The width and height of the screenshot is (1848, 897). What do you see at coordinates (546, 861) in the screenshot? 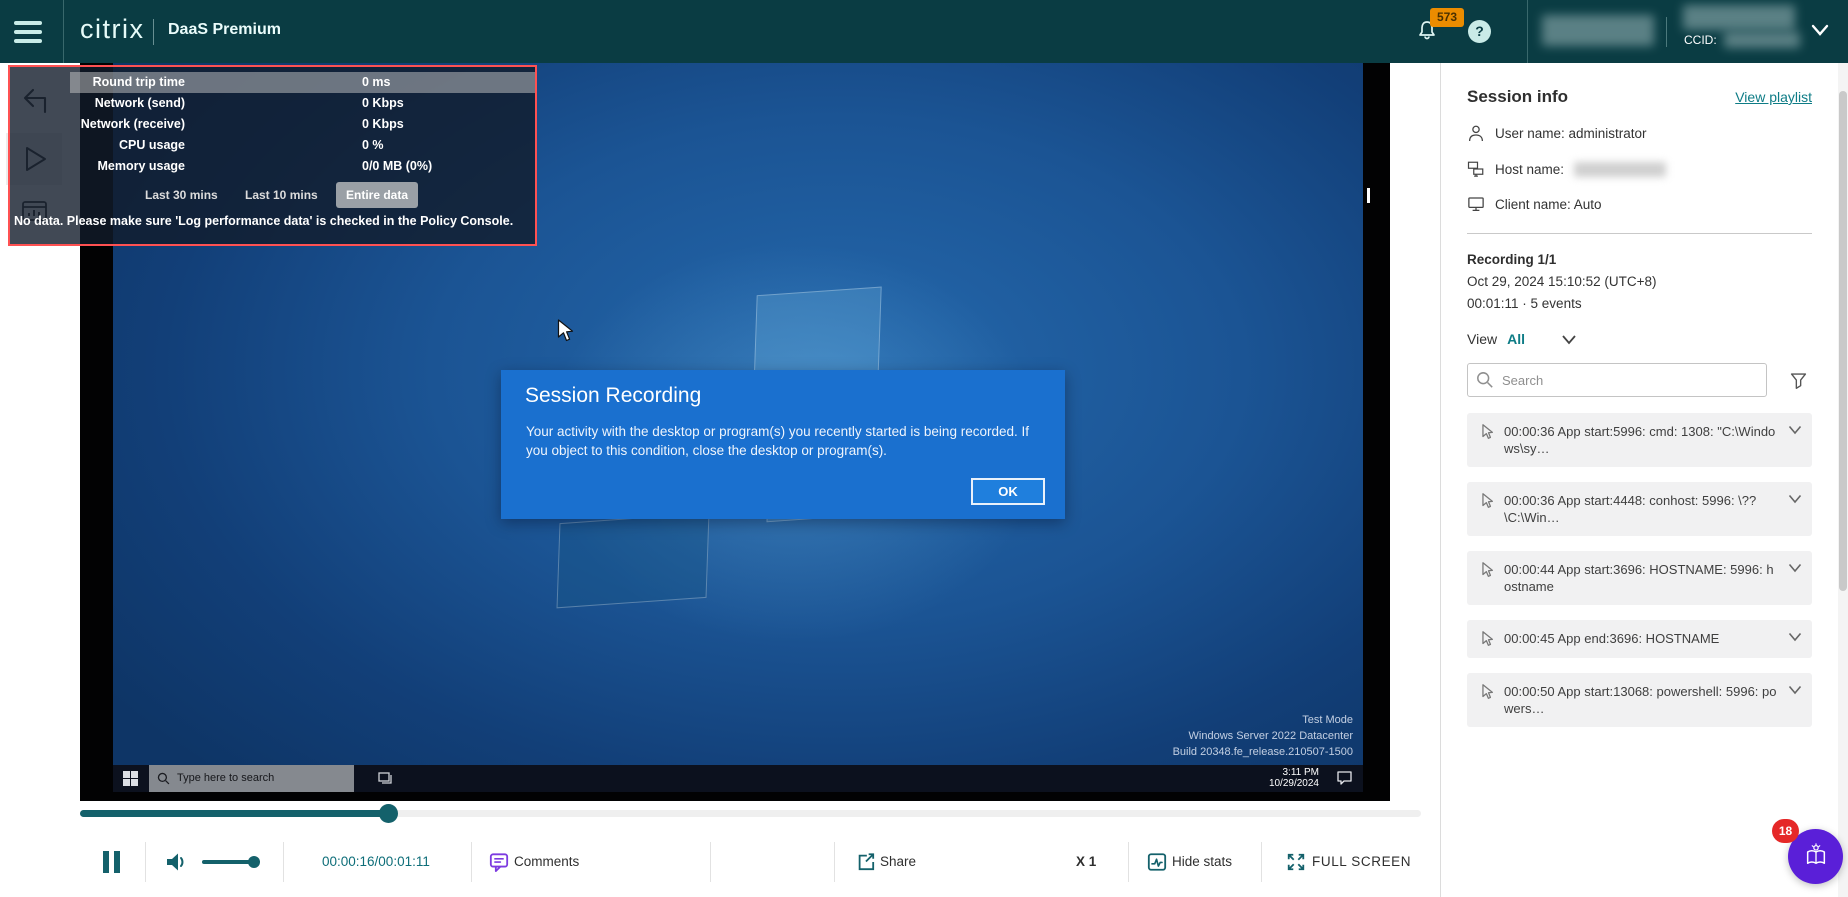
I see `comments-button: Comments` at bounding box center [546, 861].